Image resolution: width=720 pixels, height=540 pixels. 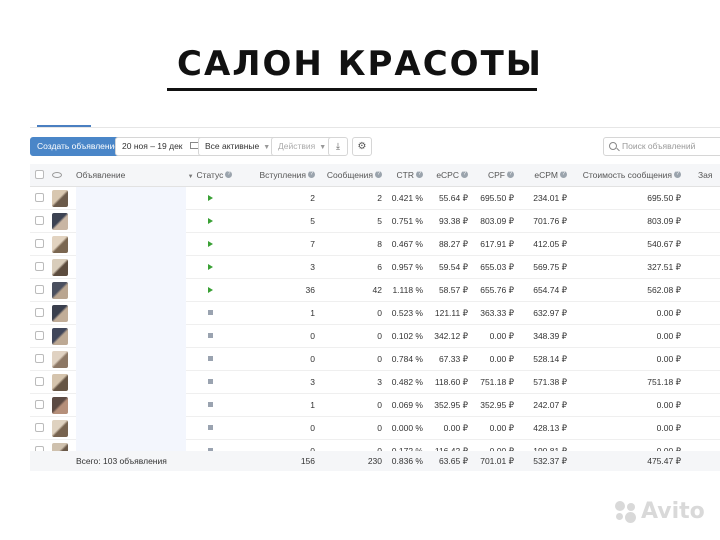 What do you see at coordinates (625, 175) in the screenshot?
I see `column-header-cost-per-message: Стоимость сообщения?` at bounding box center [625, 175].